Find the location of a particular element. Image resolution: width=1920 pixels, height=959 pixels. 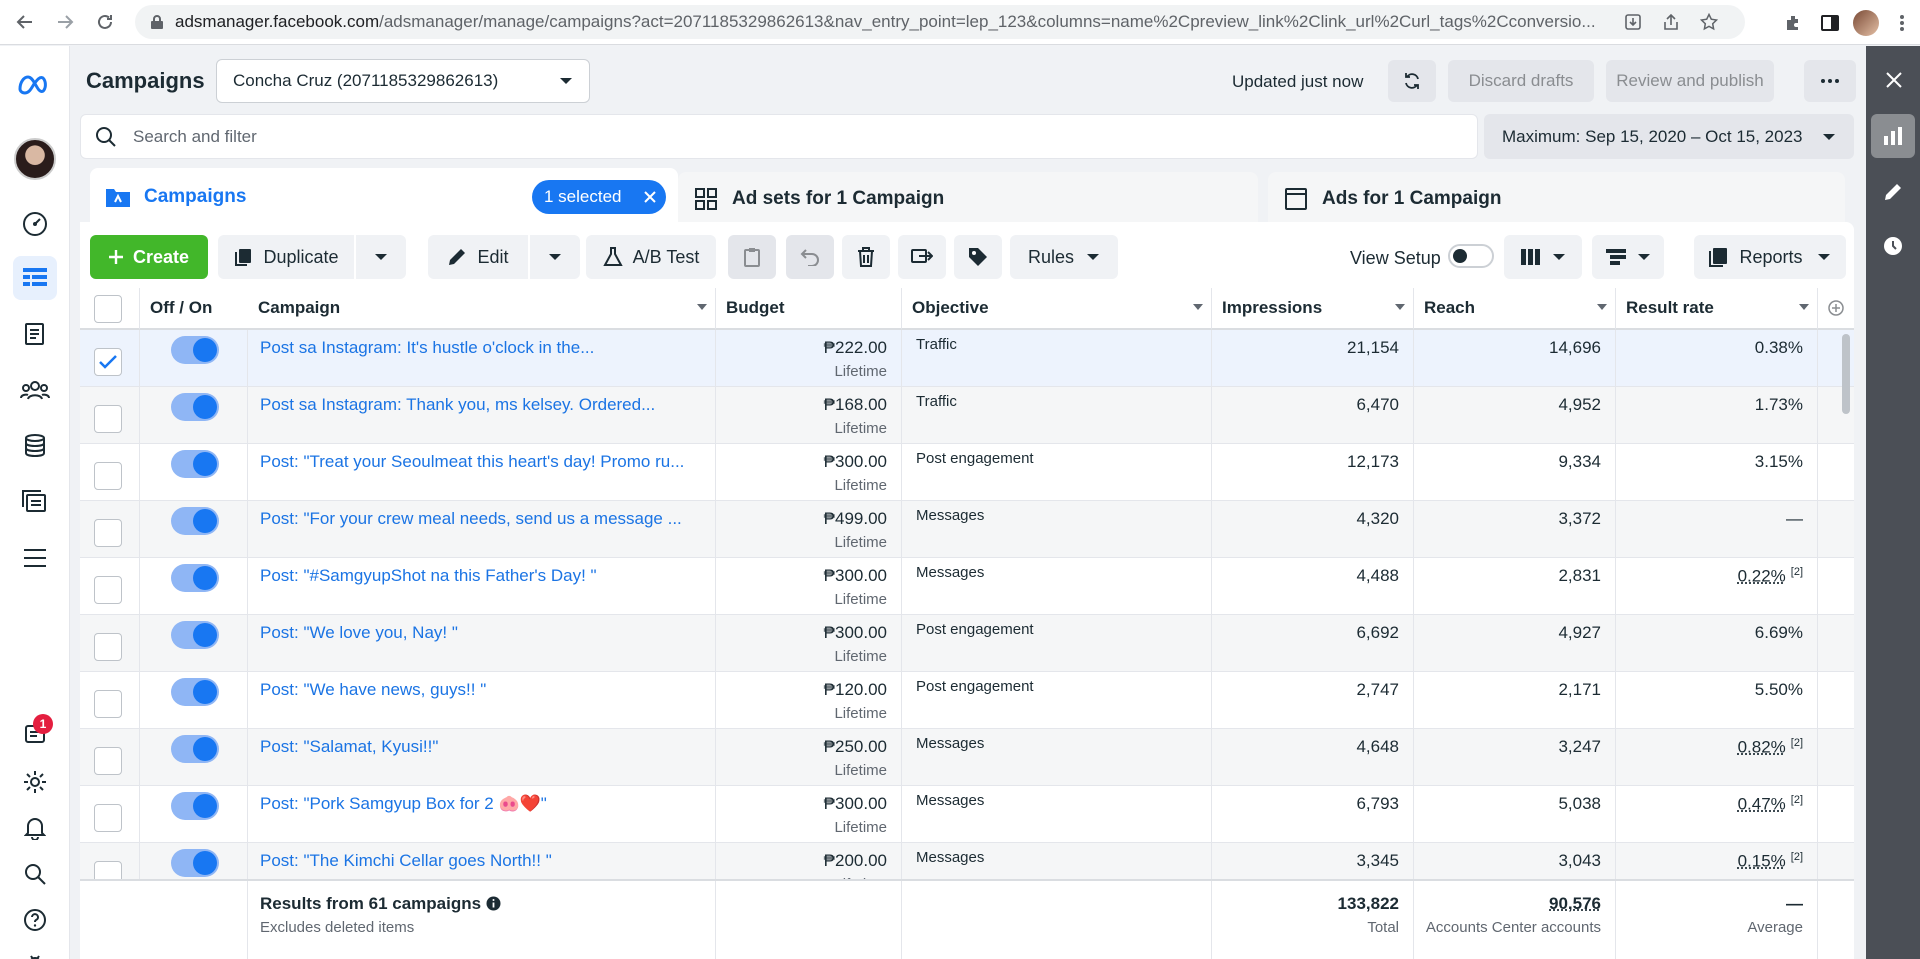

campaign-name-link: Post: "We have news, guys!! " is located at coordinates (480, 690).